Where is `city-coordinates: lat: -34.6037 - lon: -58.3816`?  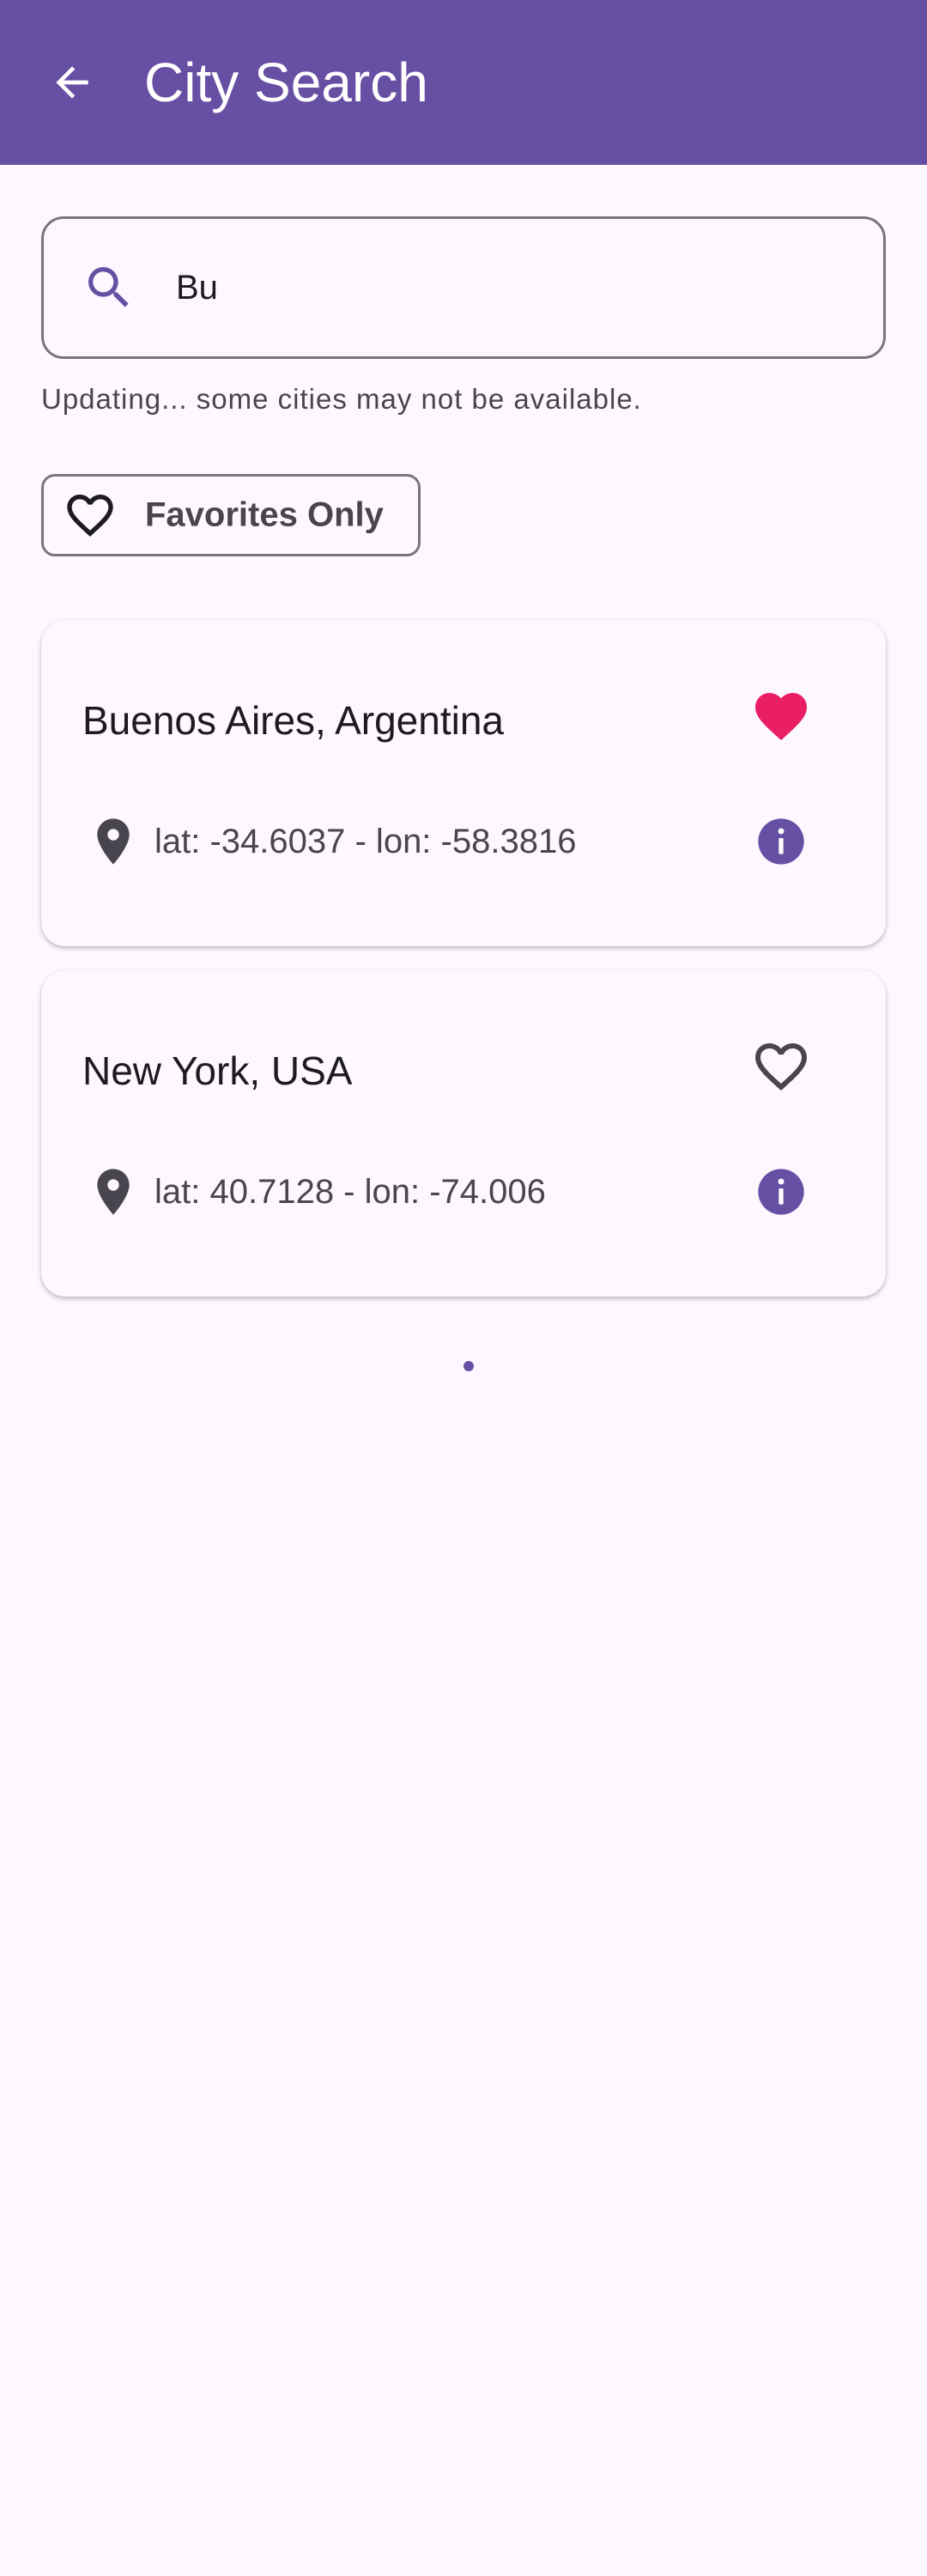
city-coordinates: lat: -34.6037 - lon: -58.3816 is located at coordinates (365, 841).